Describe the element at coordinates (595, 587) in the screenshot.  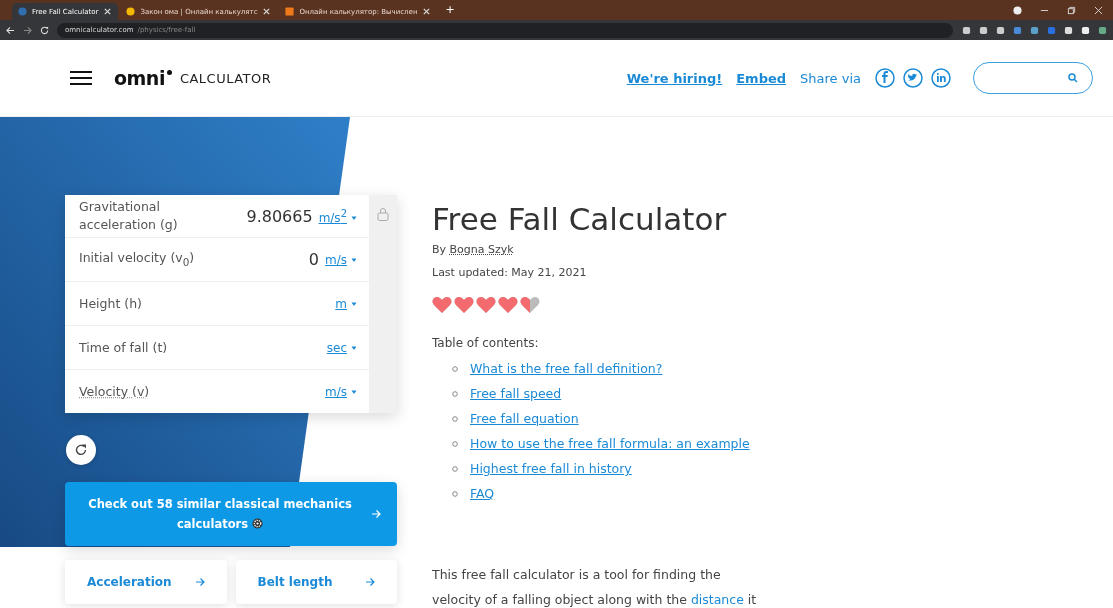
I see `intro-paragraph: This free fall calculator is a tool for finding the velocity of a falling object along with the distance it` at that location.